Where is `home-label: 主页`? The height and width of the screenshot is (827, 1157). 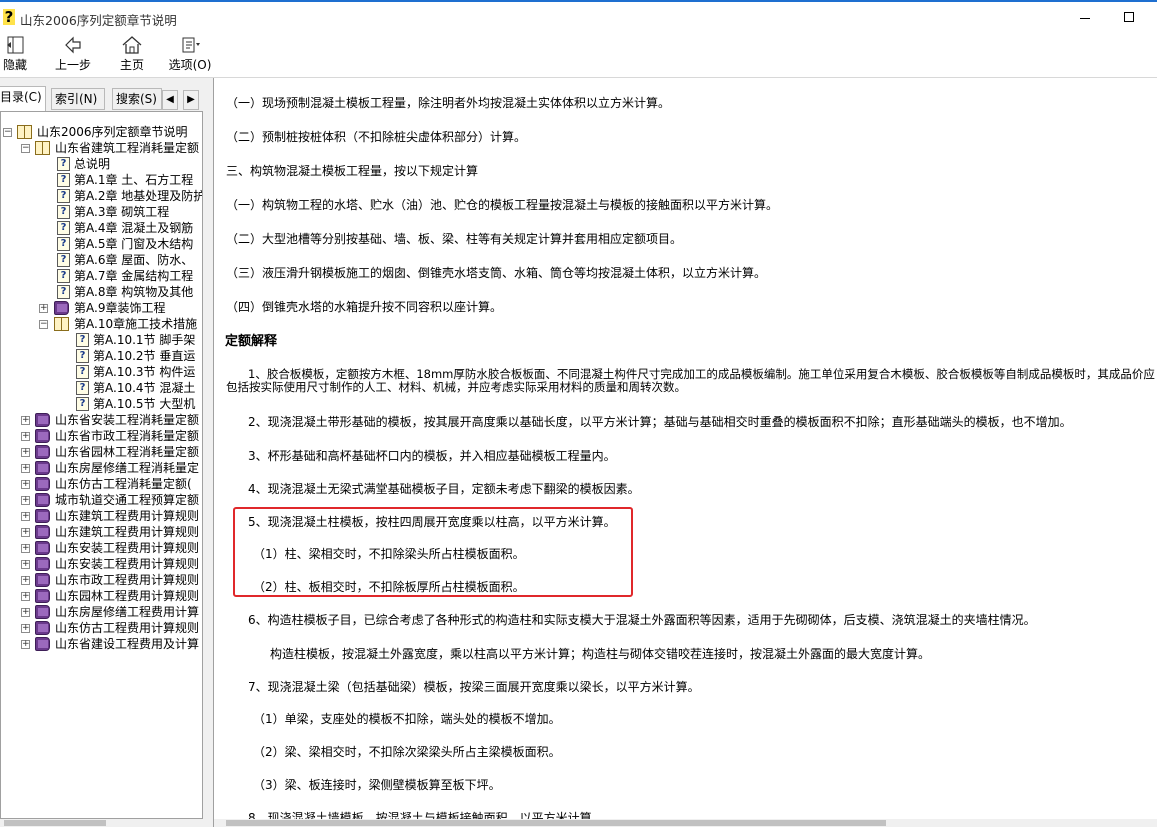
home-label: 主页 is located at coordinates (131, 65).